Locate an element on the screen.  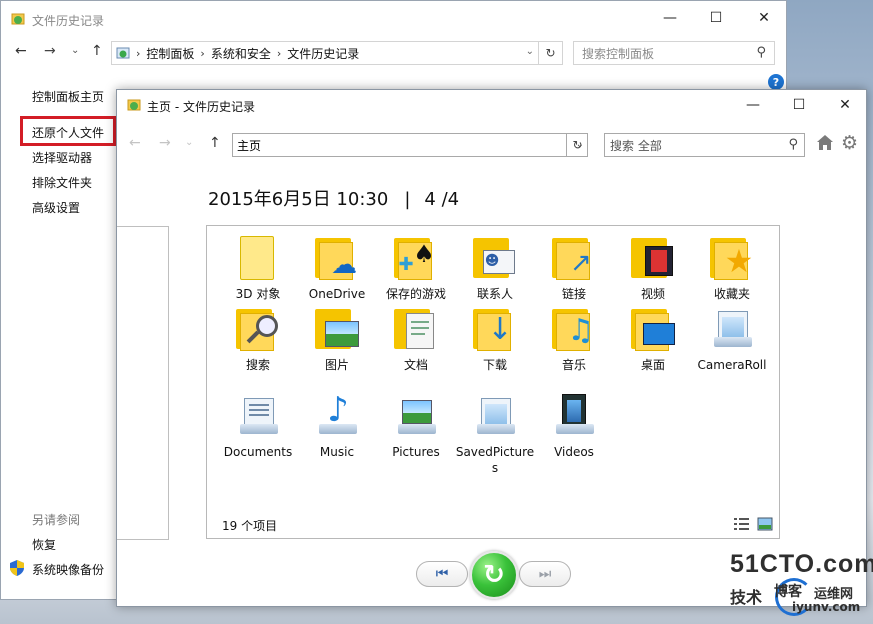
gear-icon: ⚙ is located at coordinates (851, 143).